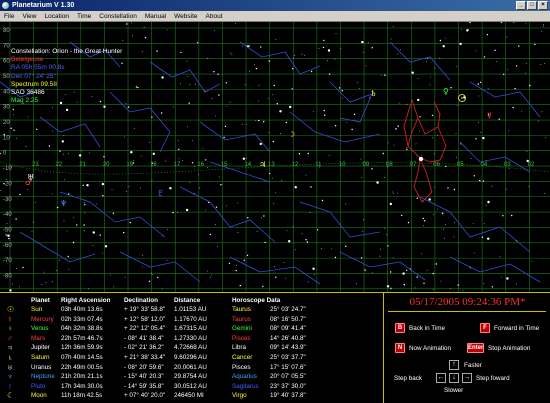  I want to click on menu-location: Location, so click(56, 16).